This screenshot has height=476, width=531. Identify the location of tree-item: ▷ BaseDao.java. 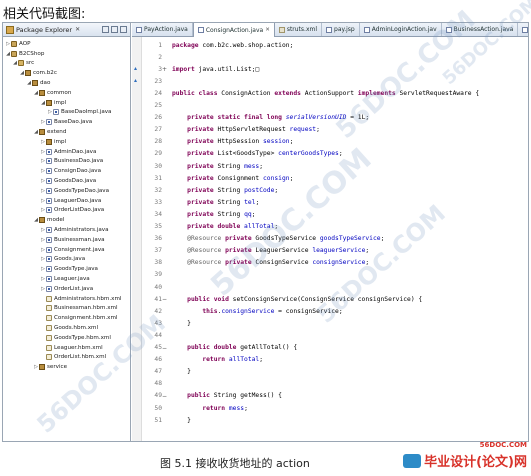
(66, 122).